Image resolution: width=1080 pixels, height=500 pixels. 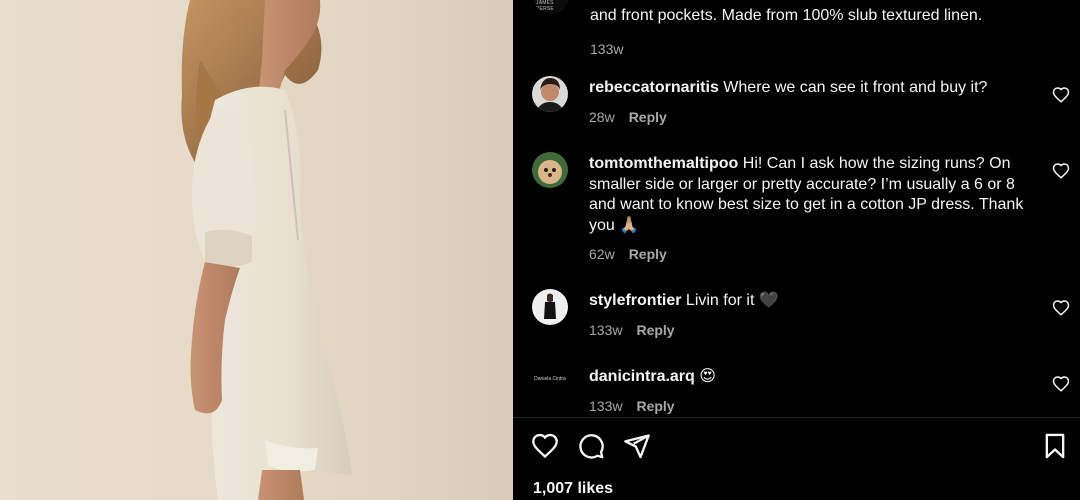 What do you see at coordinates (642, 376) in the screenshot?
I see `comment-username: danicintra.arq` at bounding box center [642, 376].